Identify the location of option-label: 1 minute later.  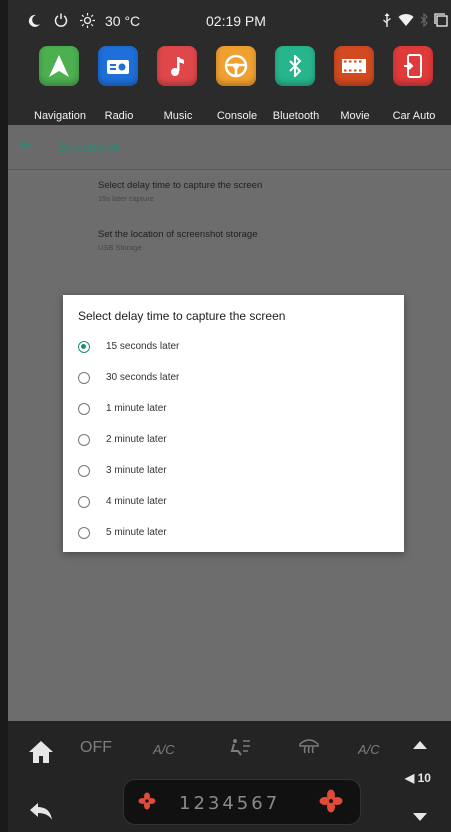
(136, 408).